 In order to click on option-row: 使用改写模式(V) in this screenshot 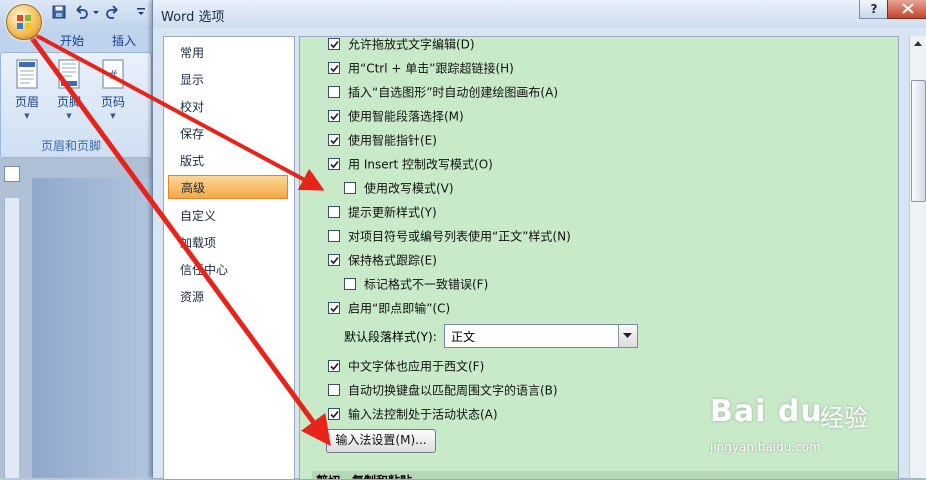, I will do `click(399, 188)`.